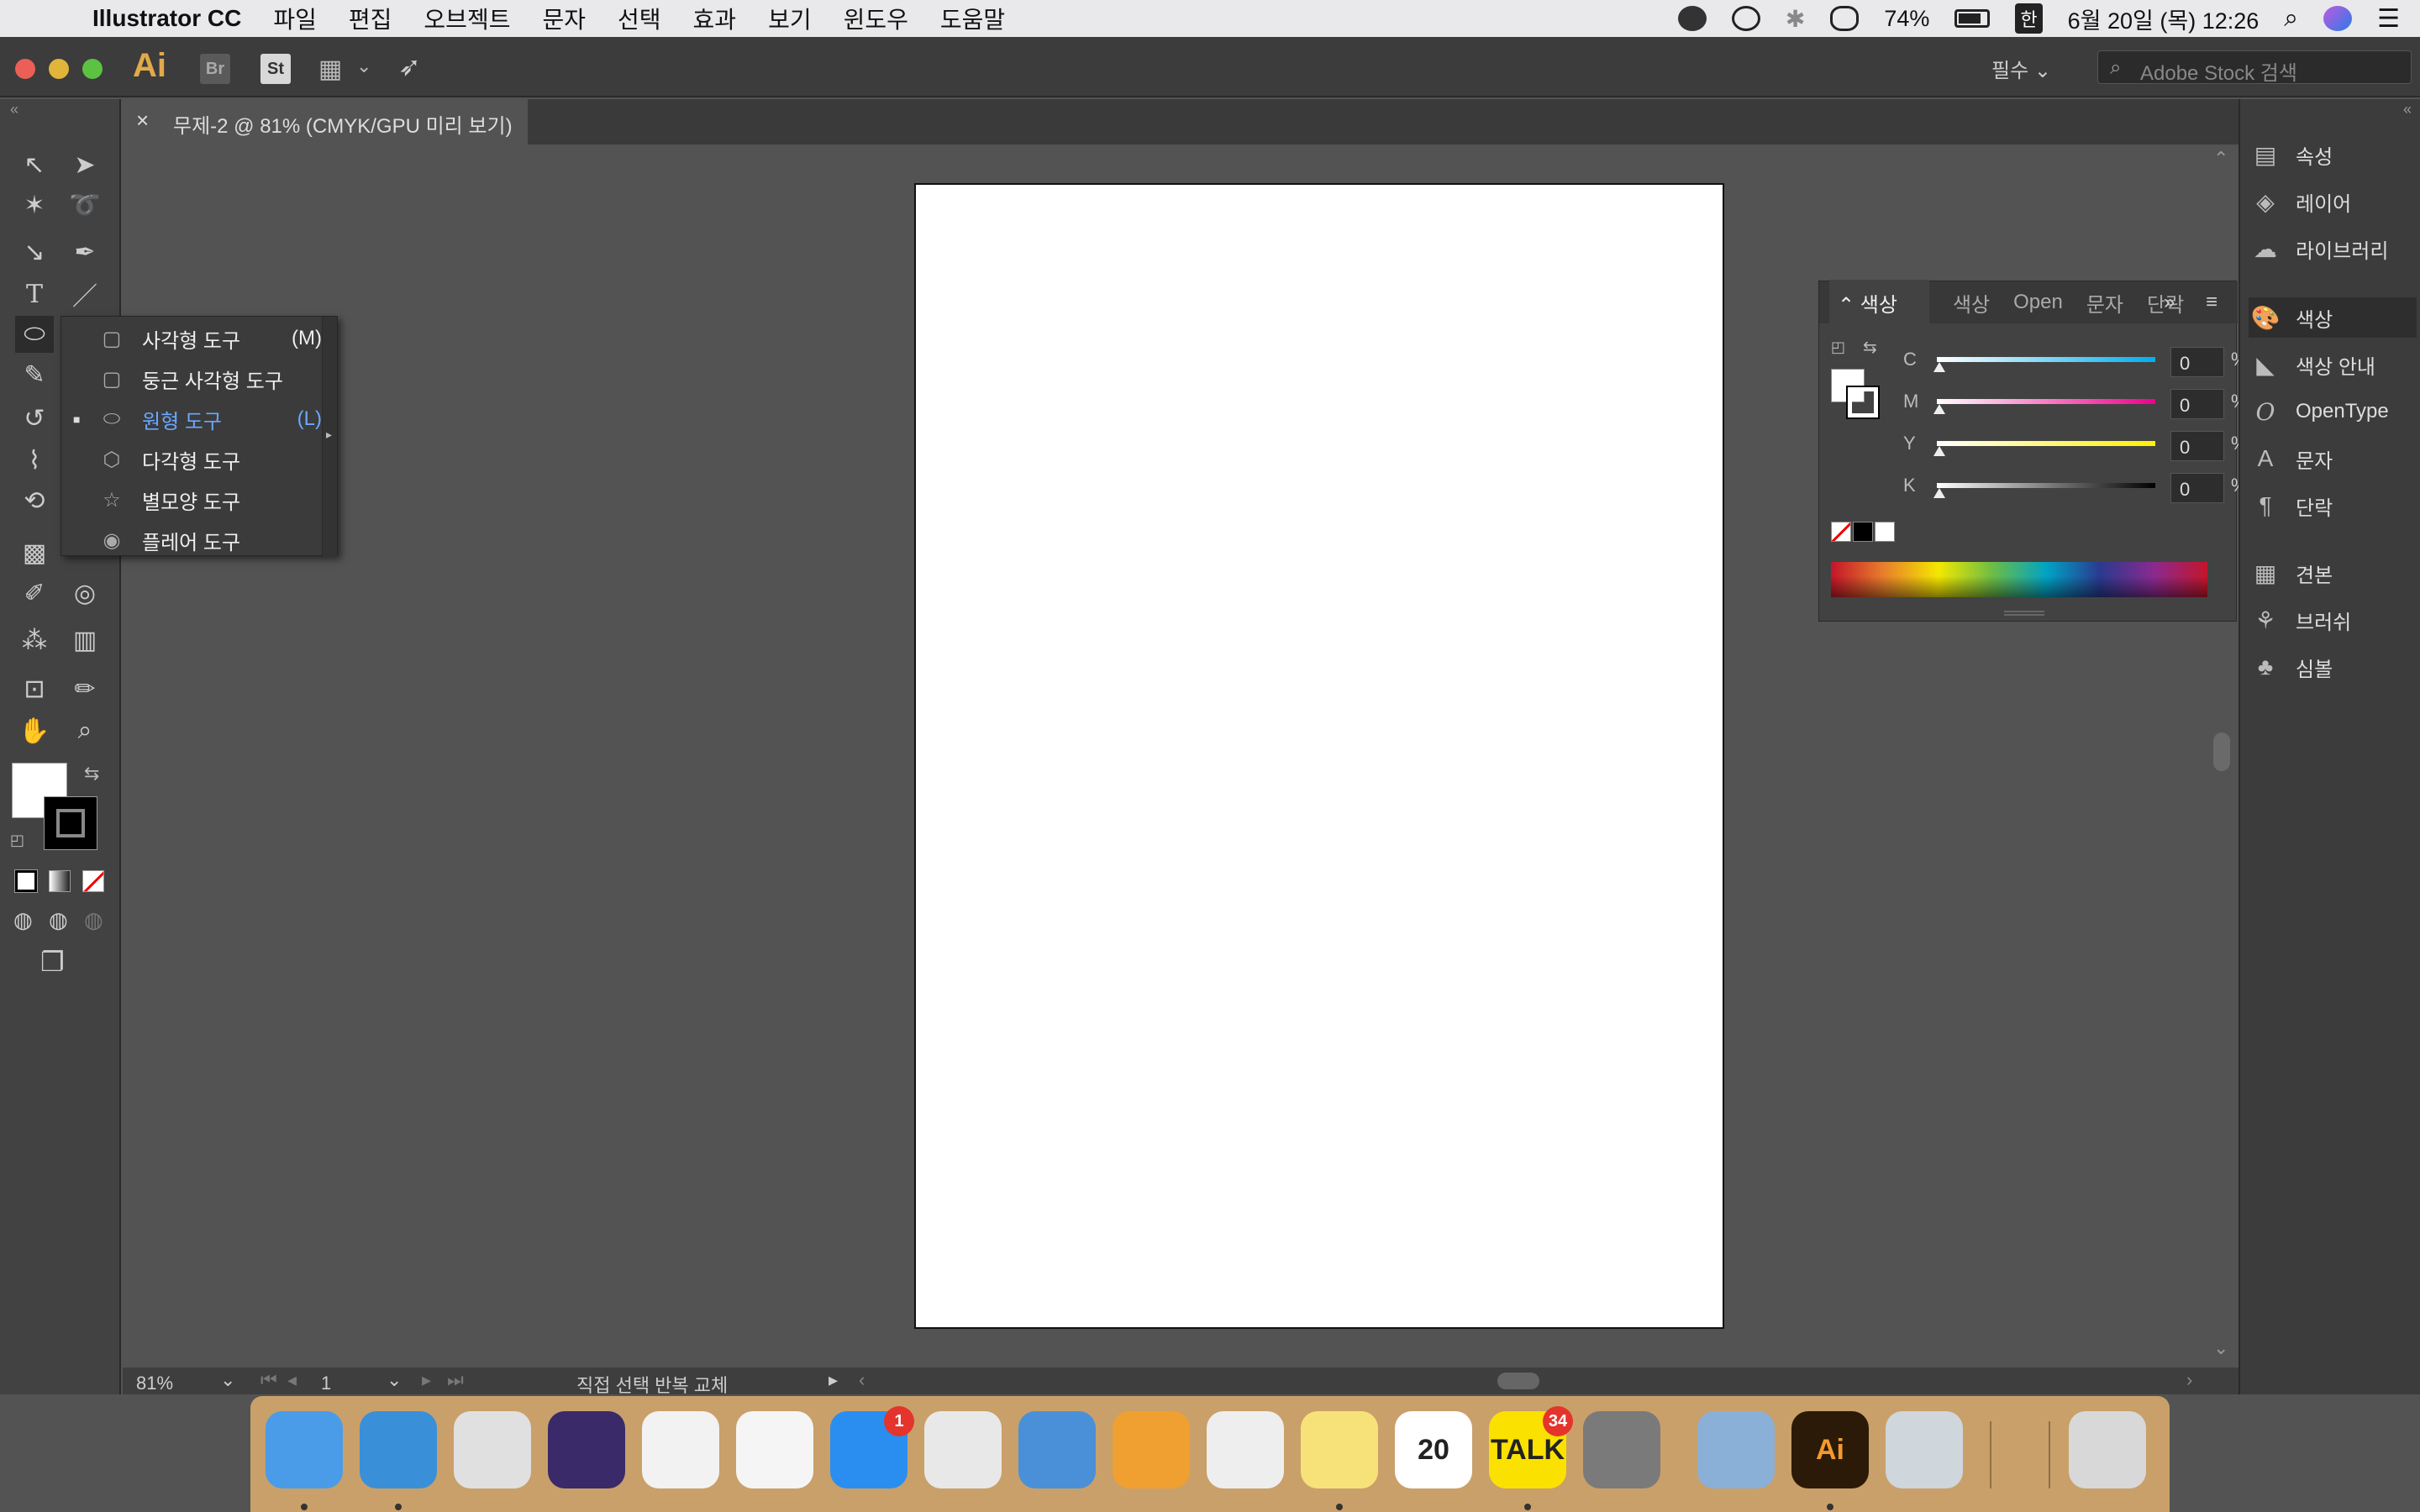 This screenshot has width=2420, height=1512. I want to click on numbers-icon, so click(963, 1449).